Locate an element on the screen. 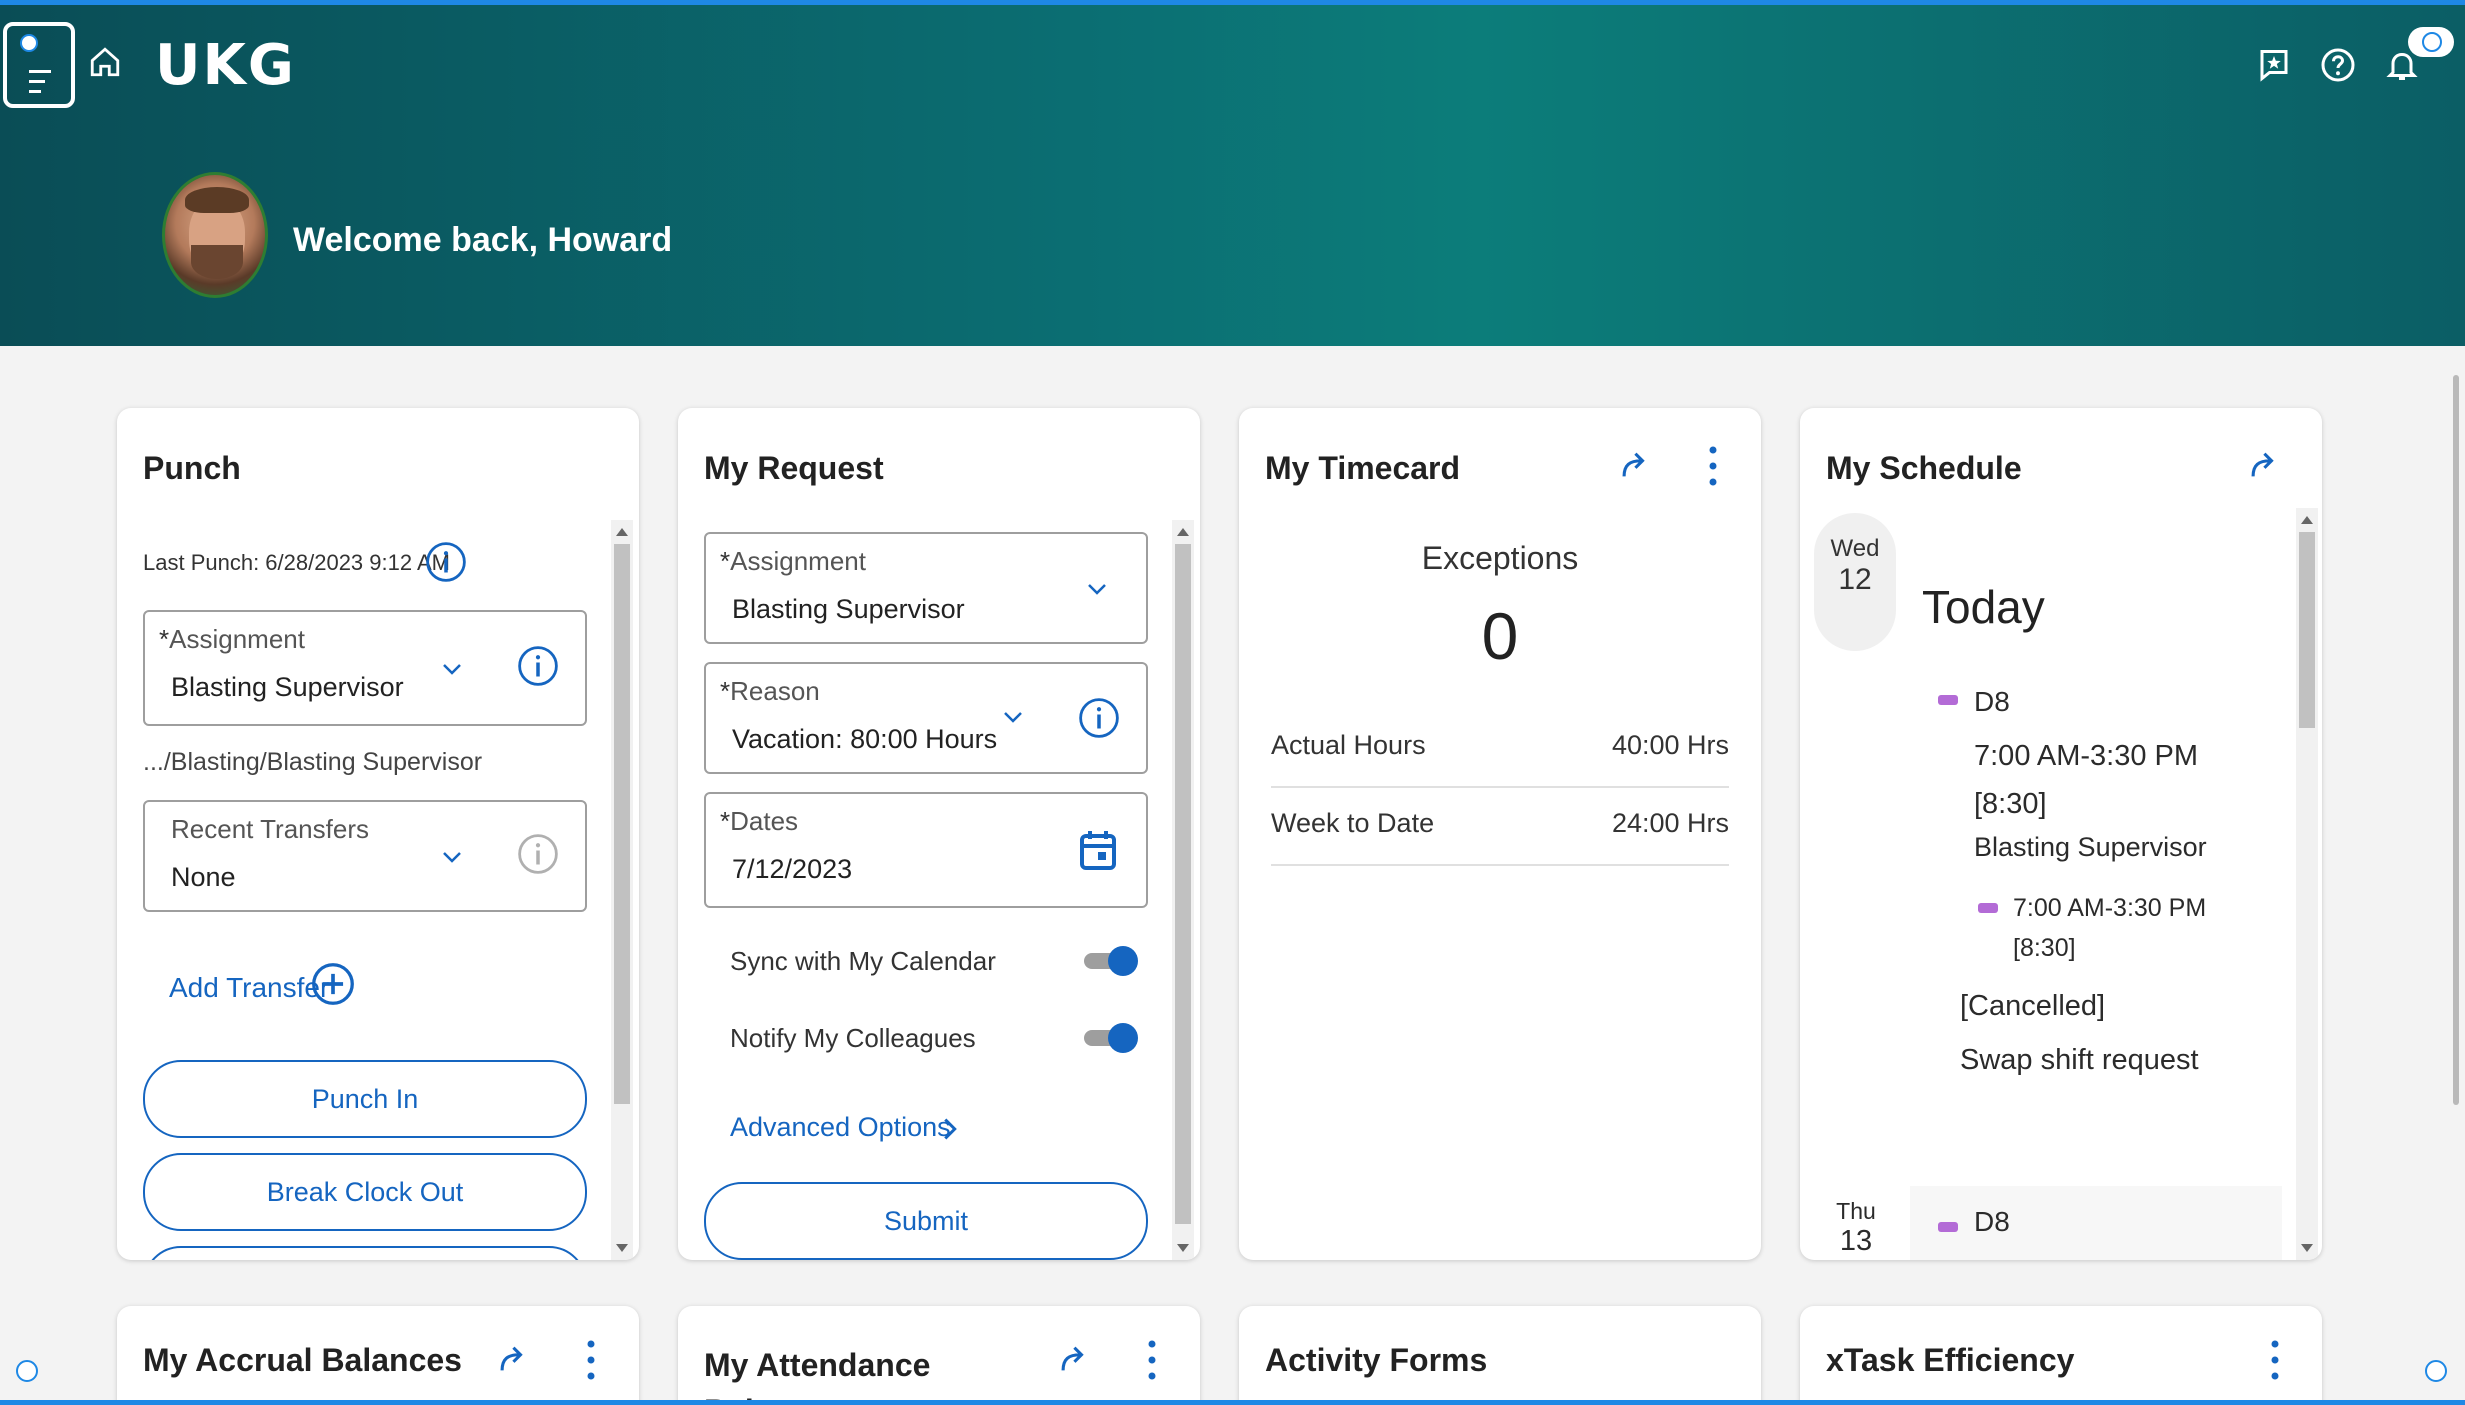 This screenshot has height=1405, width=2465. request-dates-field: *Dates 7/12/2023 is located at coordinates (926, 850).